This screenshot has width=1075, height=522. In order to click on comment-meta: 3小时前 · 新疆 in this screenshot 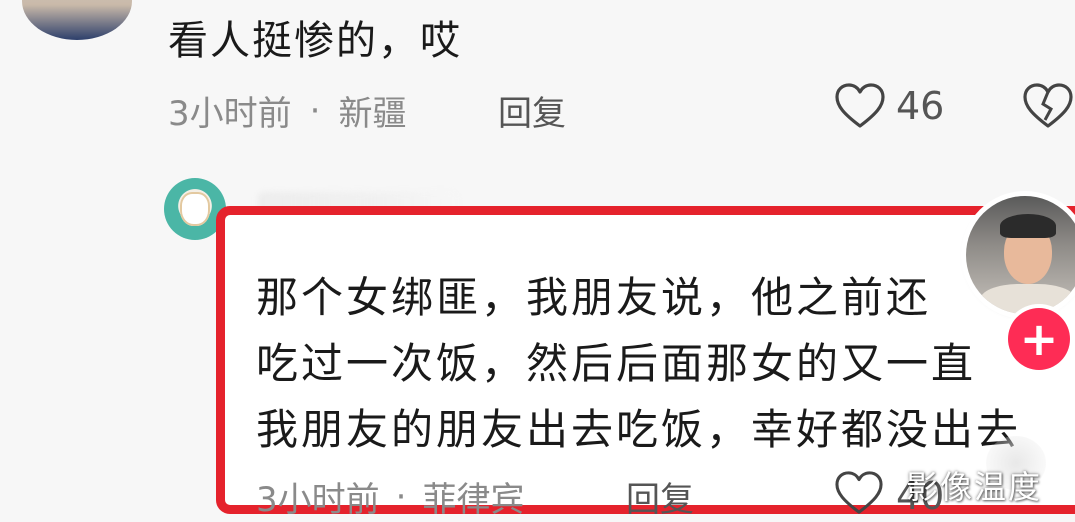, I will do `click(287, 110)`.